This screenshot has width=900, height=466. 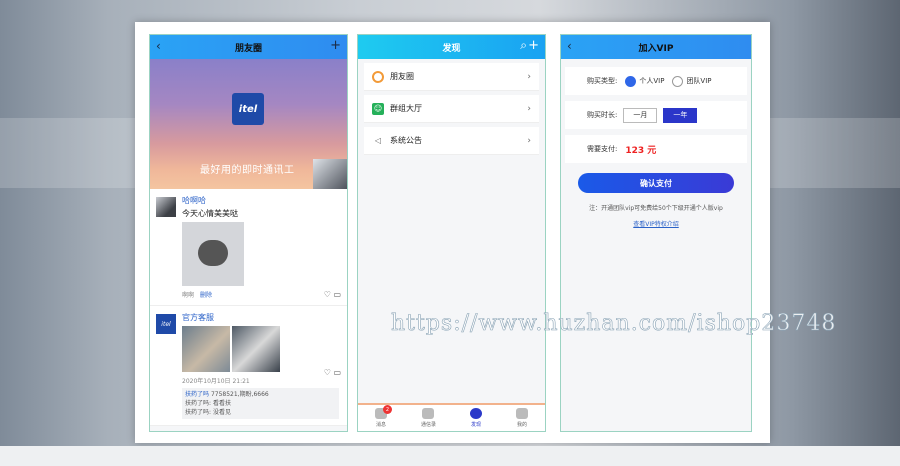 I want to click on vip-privilege-link: 查看VIP特权介绍, so click(x=656, y=223).